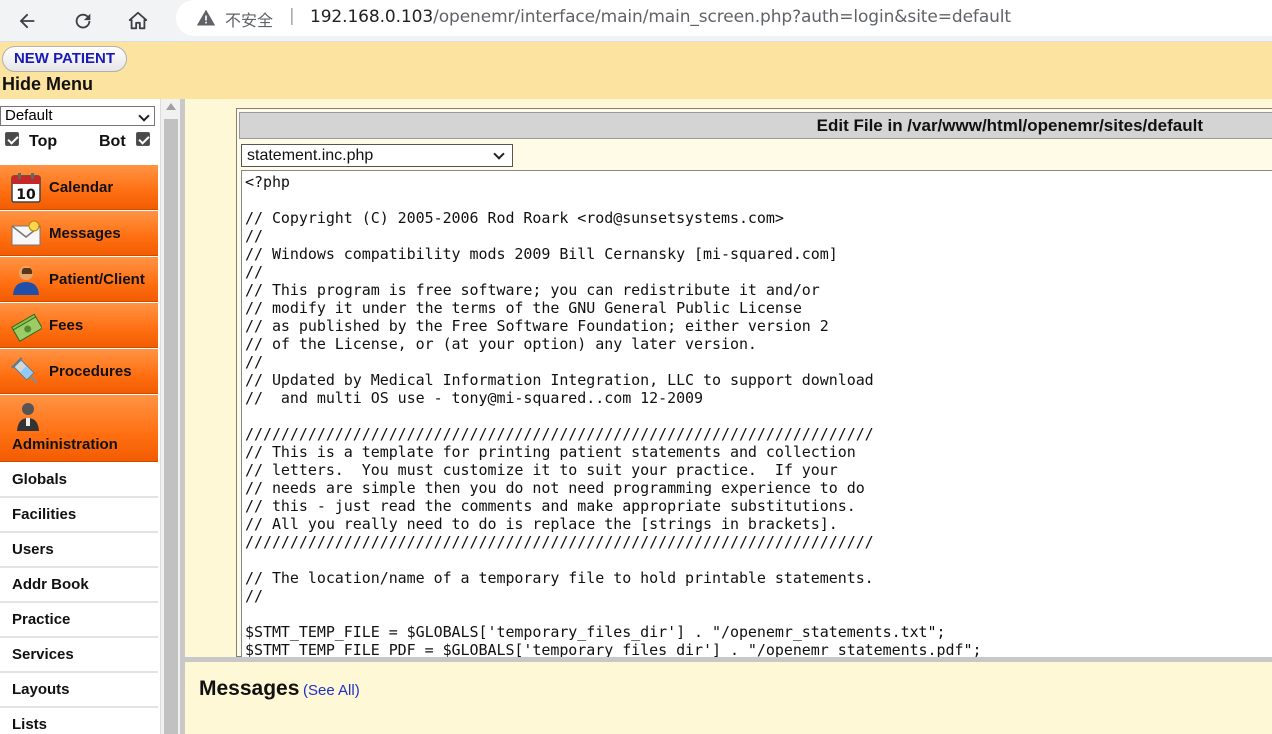  Describe the element at coordinates (24, 370) in the screenshot. I see `syringe-icon` at that location.